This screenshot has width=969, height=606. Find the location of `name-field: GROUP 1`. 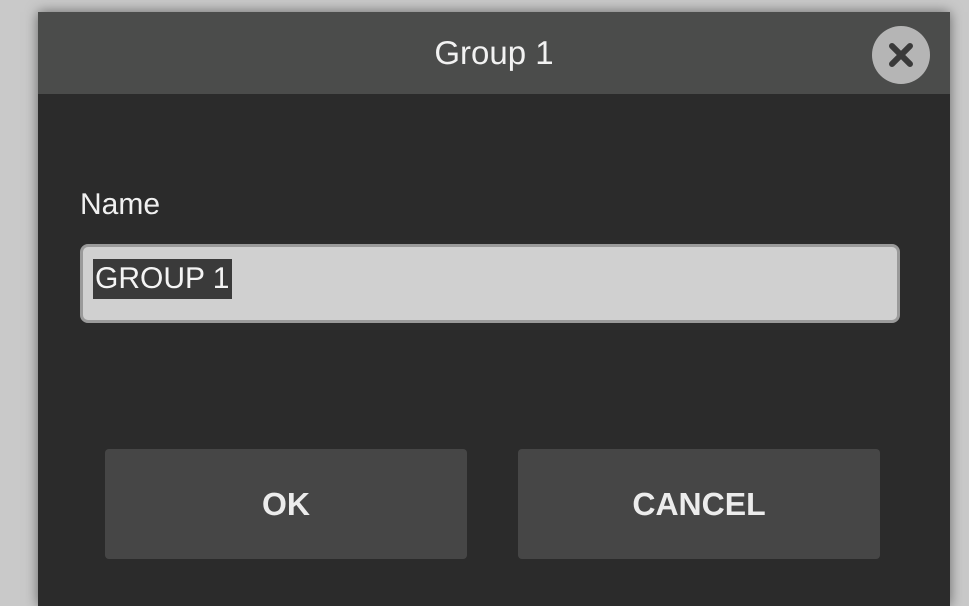

name-field: GROUP 1 is located at coordinates (490, 283).